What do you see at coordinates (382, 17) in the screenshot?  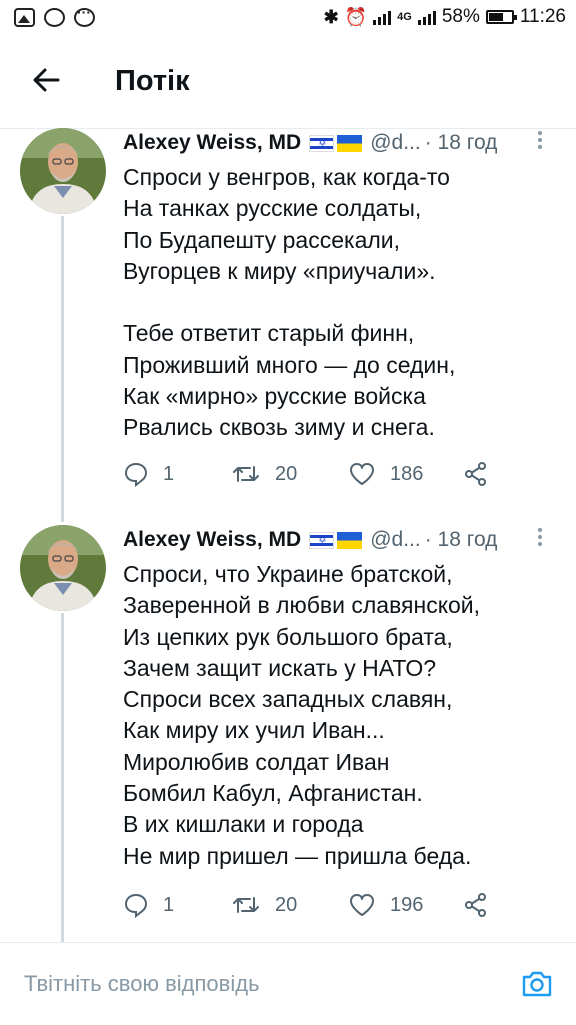 I see `signal-icon` at bounding box center [382, 17].